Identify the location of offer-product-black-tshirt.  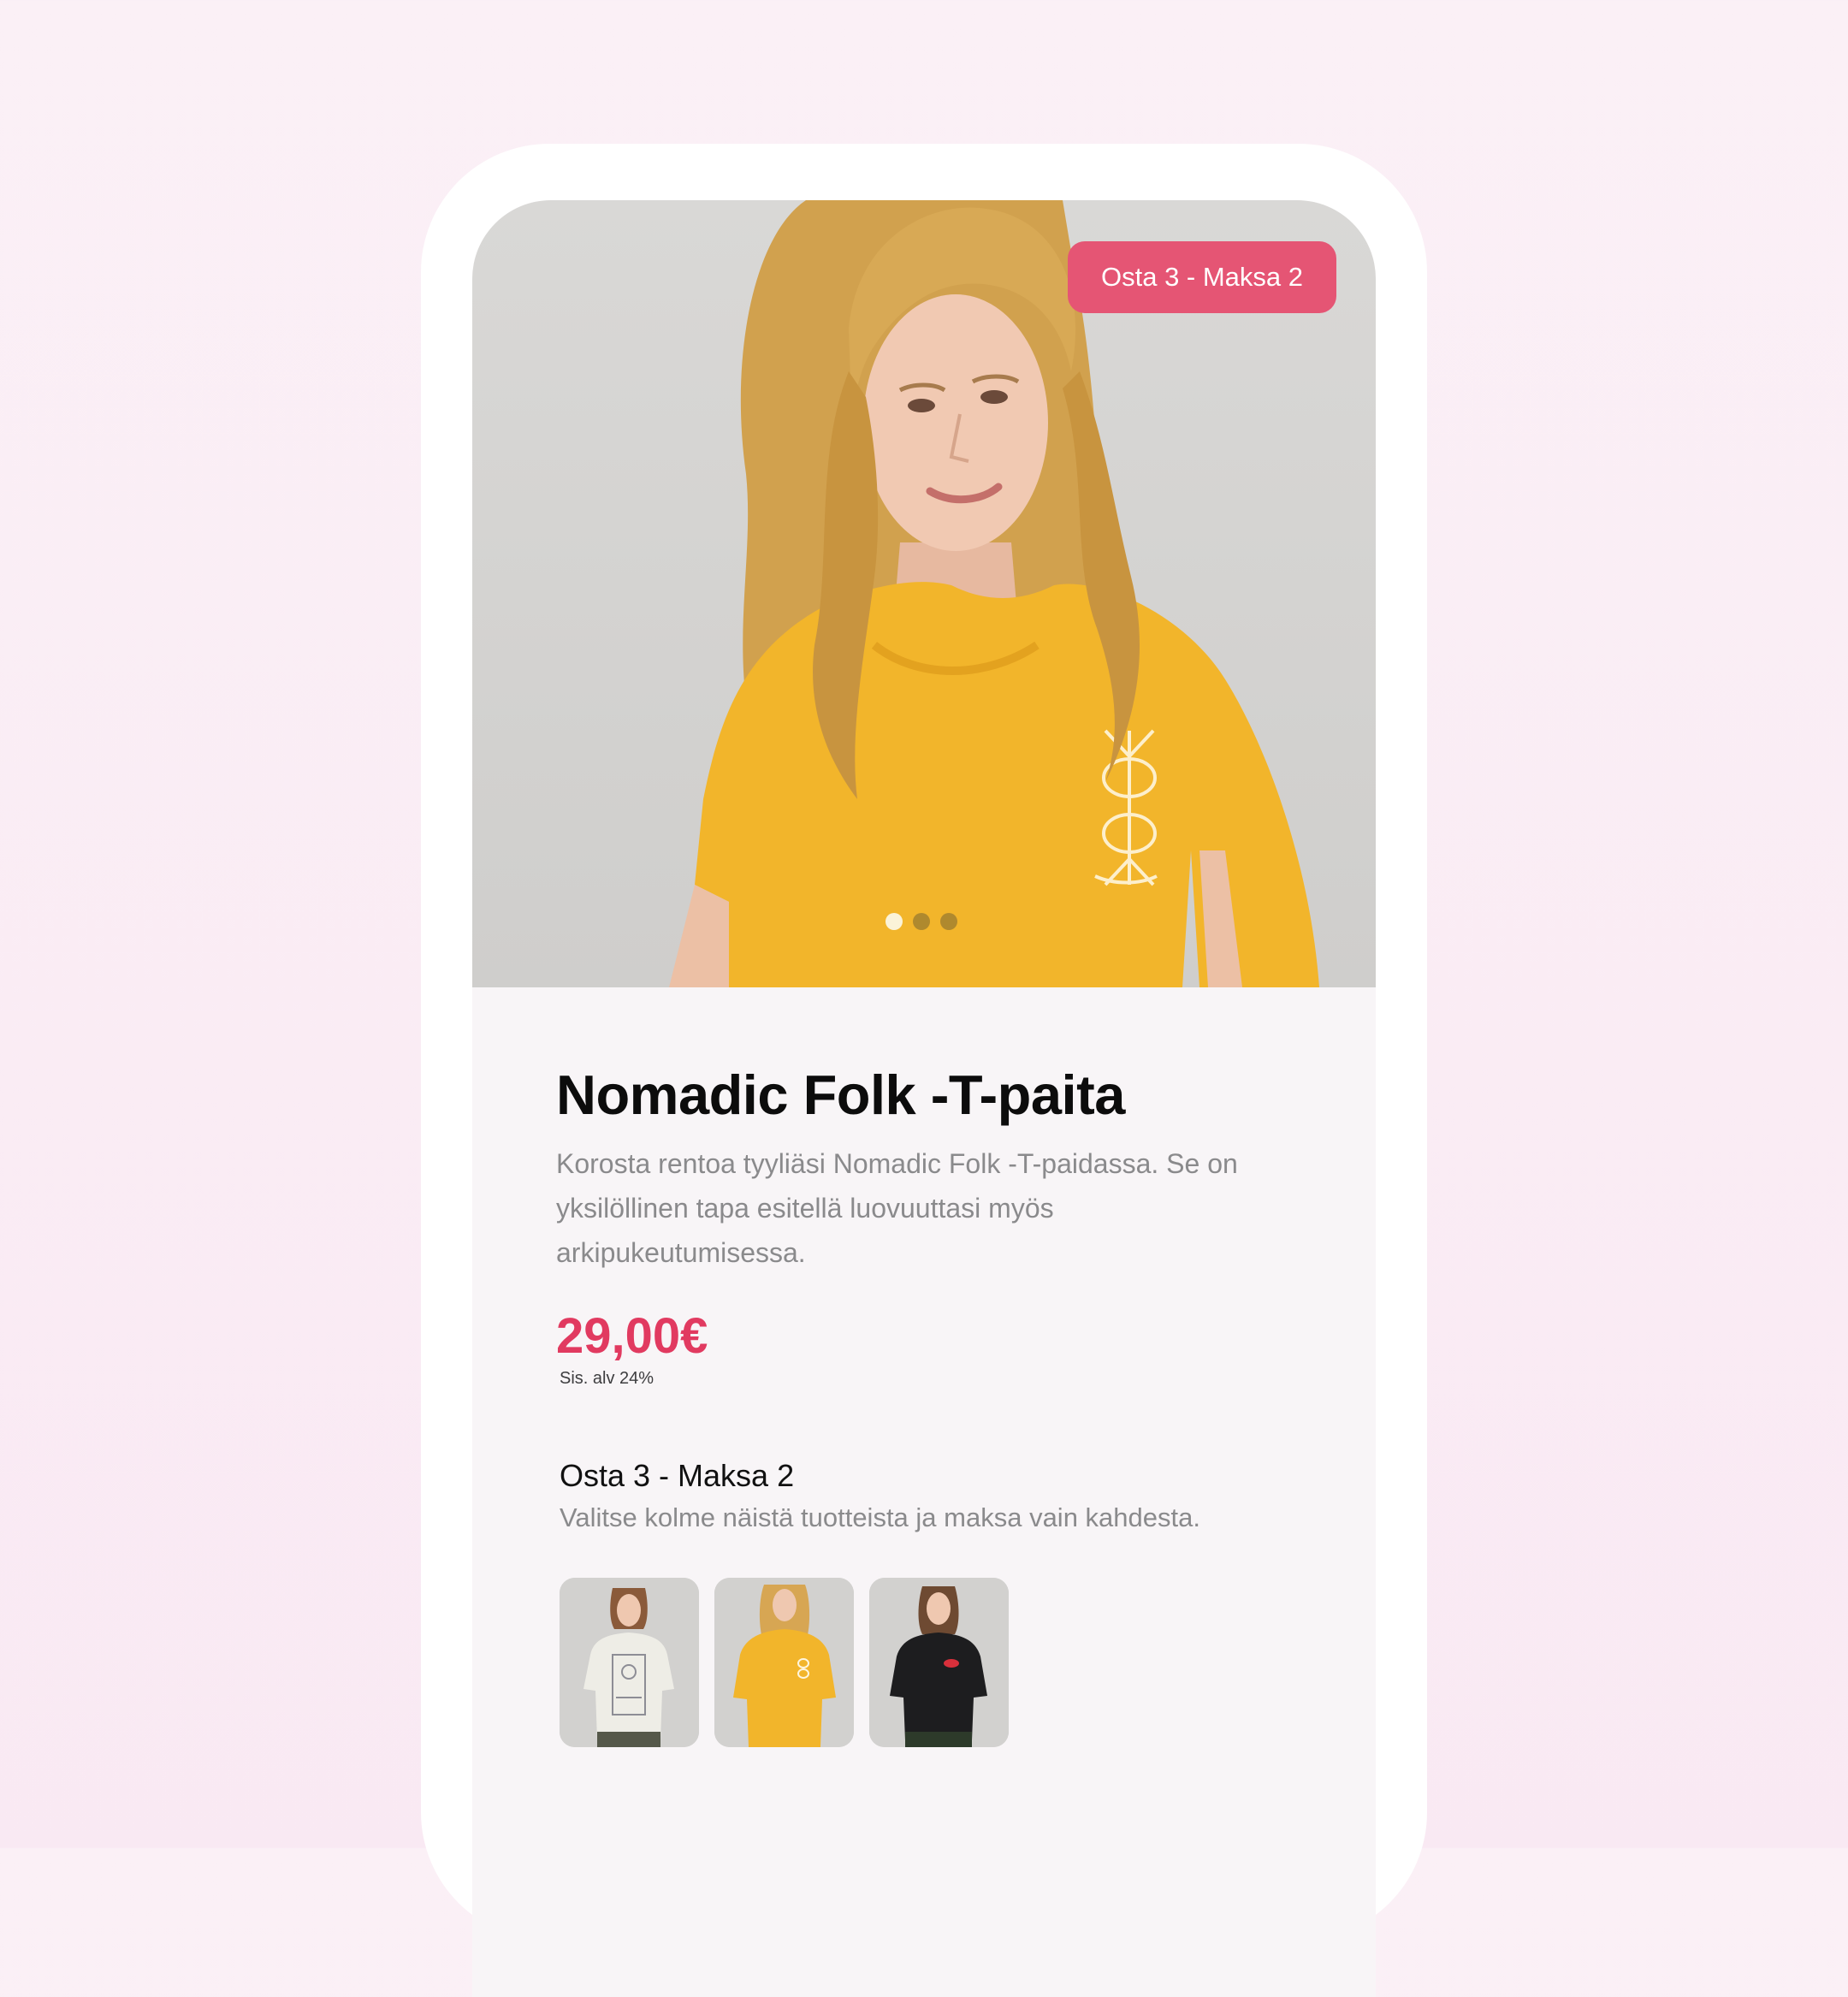
(939, 1662).